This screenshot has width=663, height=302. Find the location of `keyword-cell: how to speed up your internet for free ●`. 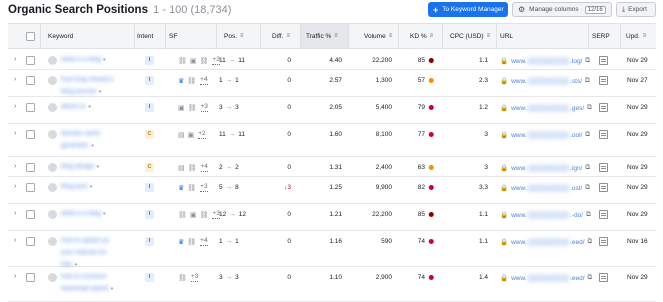

keyword-cell: how to speed up your internet for free ● is located at coordinates (92, 253).